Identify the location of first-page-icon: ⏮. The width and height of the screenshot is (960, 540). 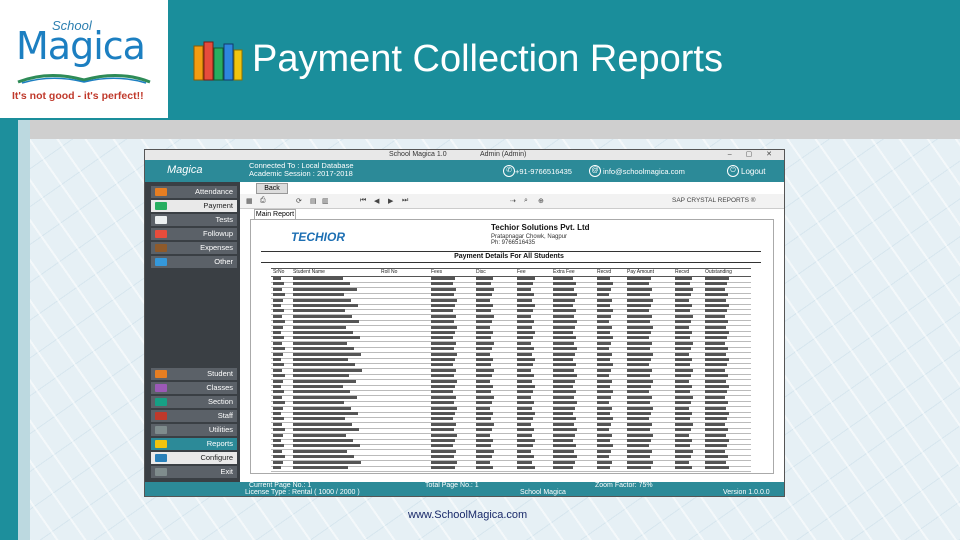
(363, 201).